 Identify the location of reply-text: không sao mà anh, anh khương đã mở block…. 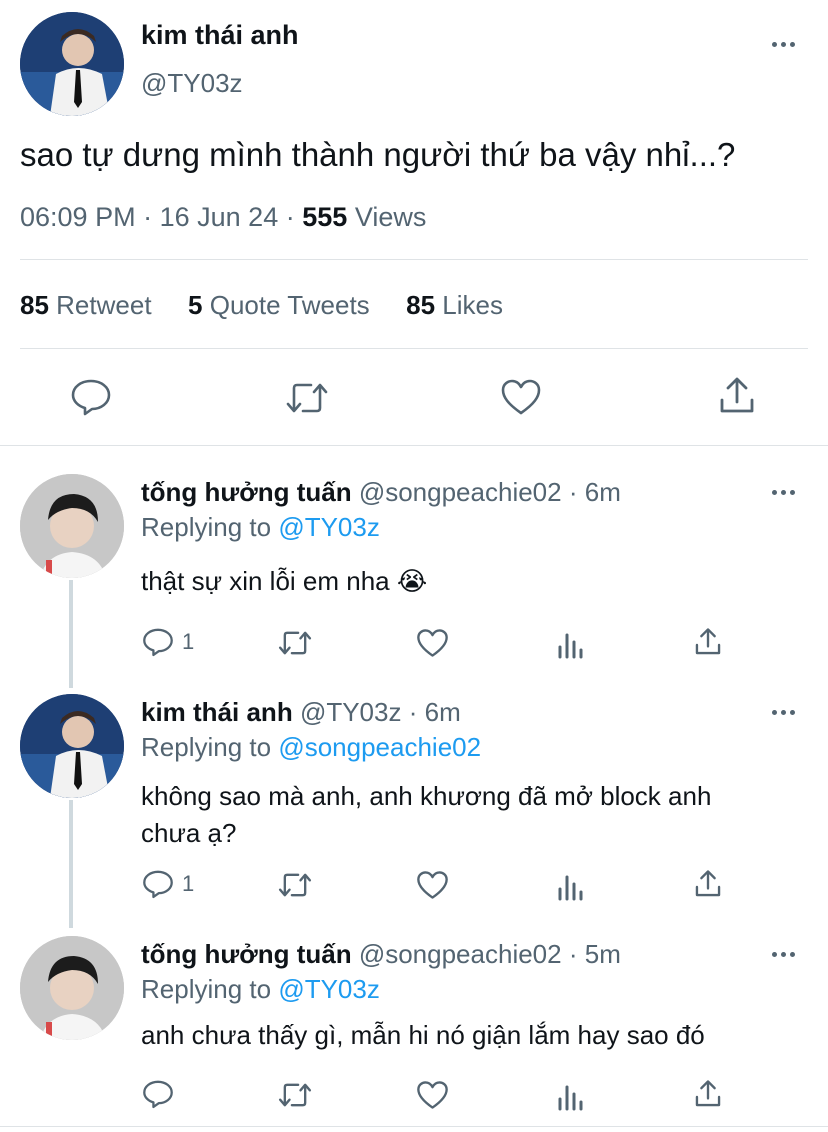
(426, 815).